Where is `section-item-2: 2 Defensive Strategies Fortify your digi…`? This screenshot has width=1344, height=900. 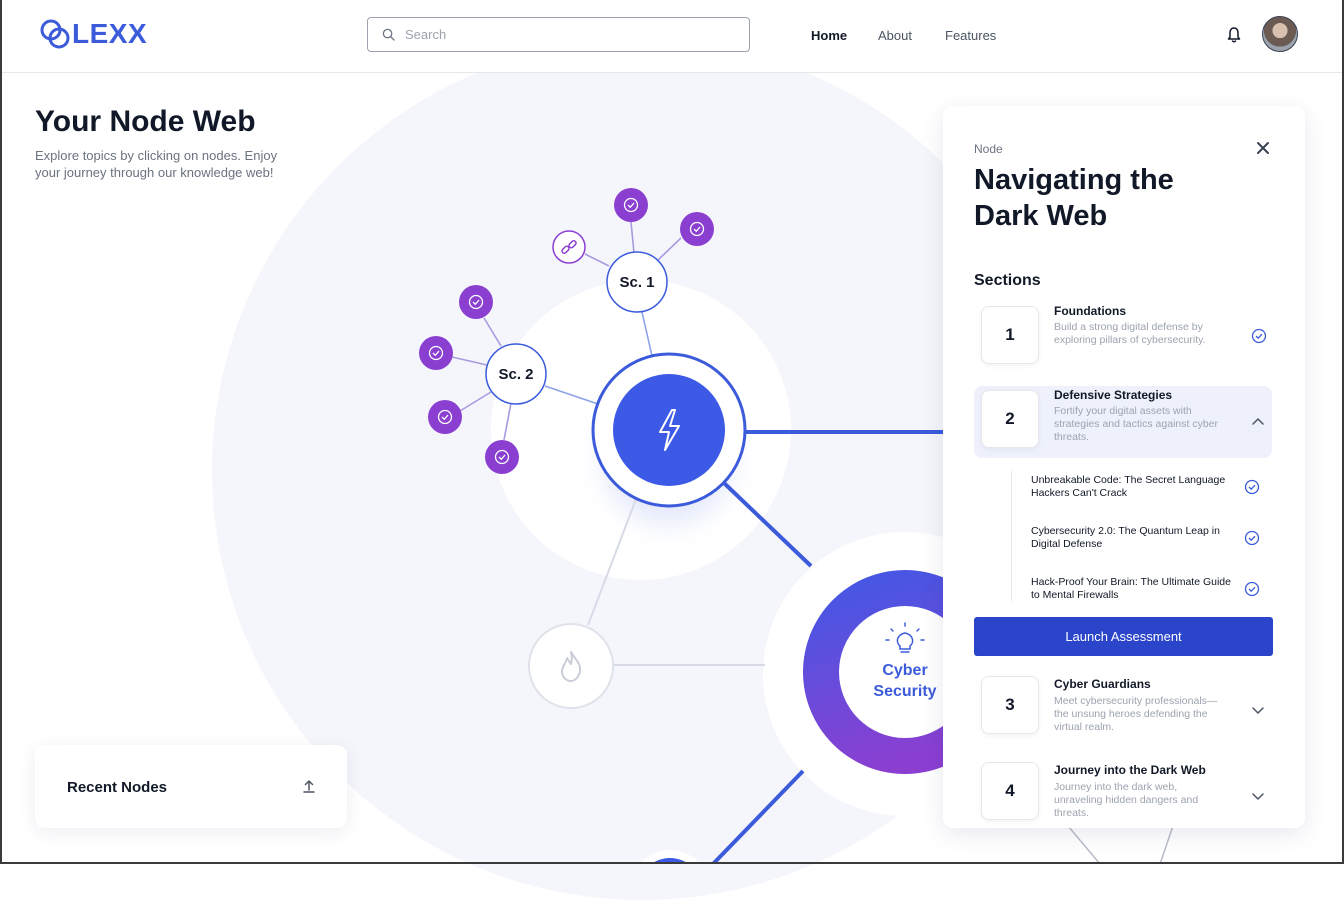 section-item-2: 2 Defensive Strategies Fortify your digi… is located at coordinates (1123, 422).